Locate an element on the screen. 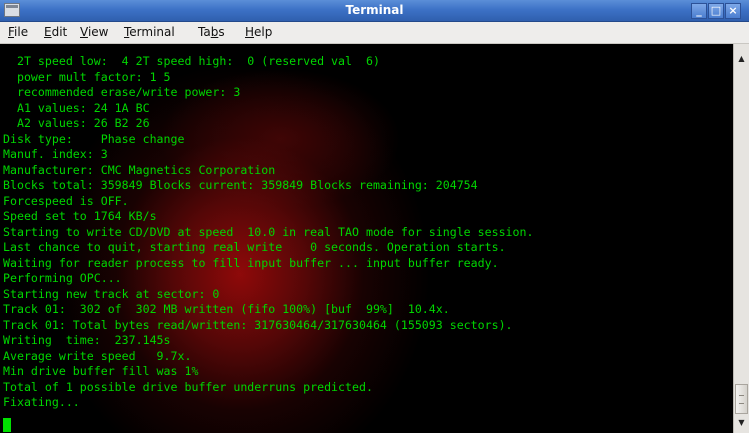 The image size is (749, 433). maximize-button: □ is located at coordinates (716, 11).